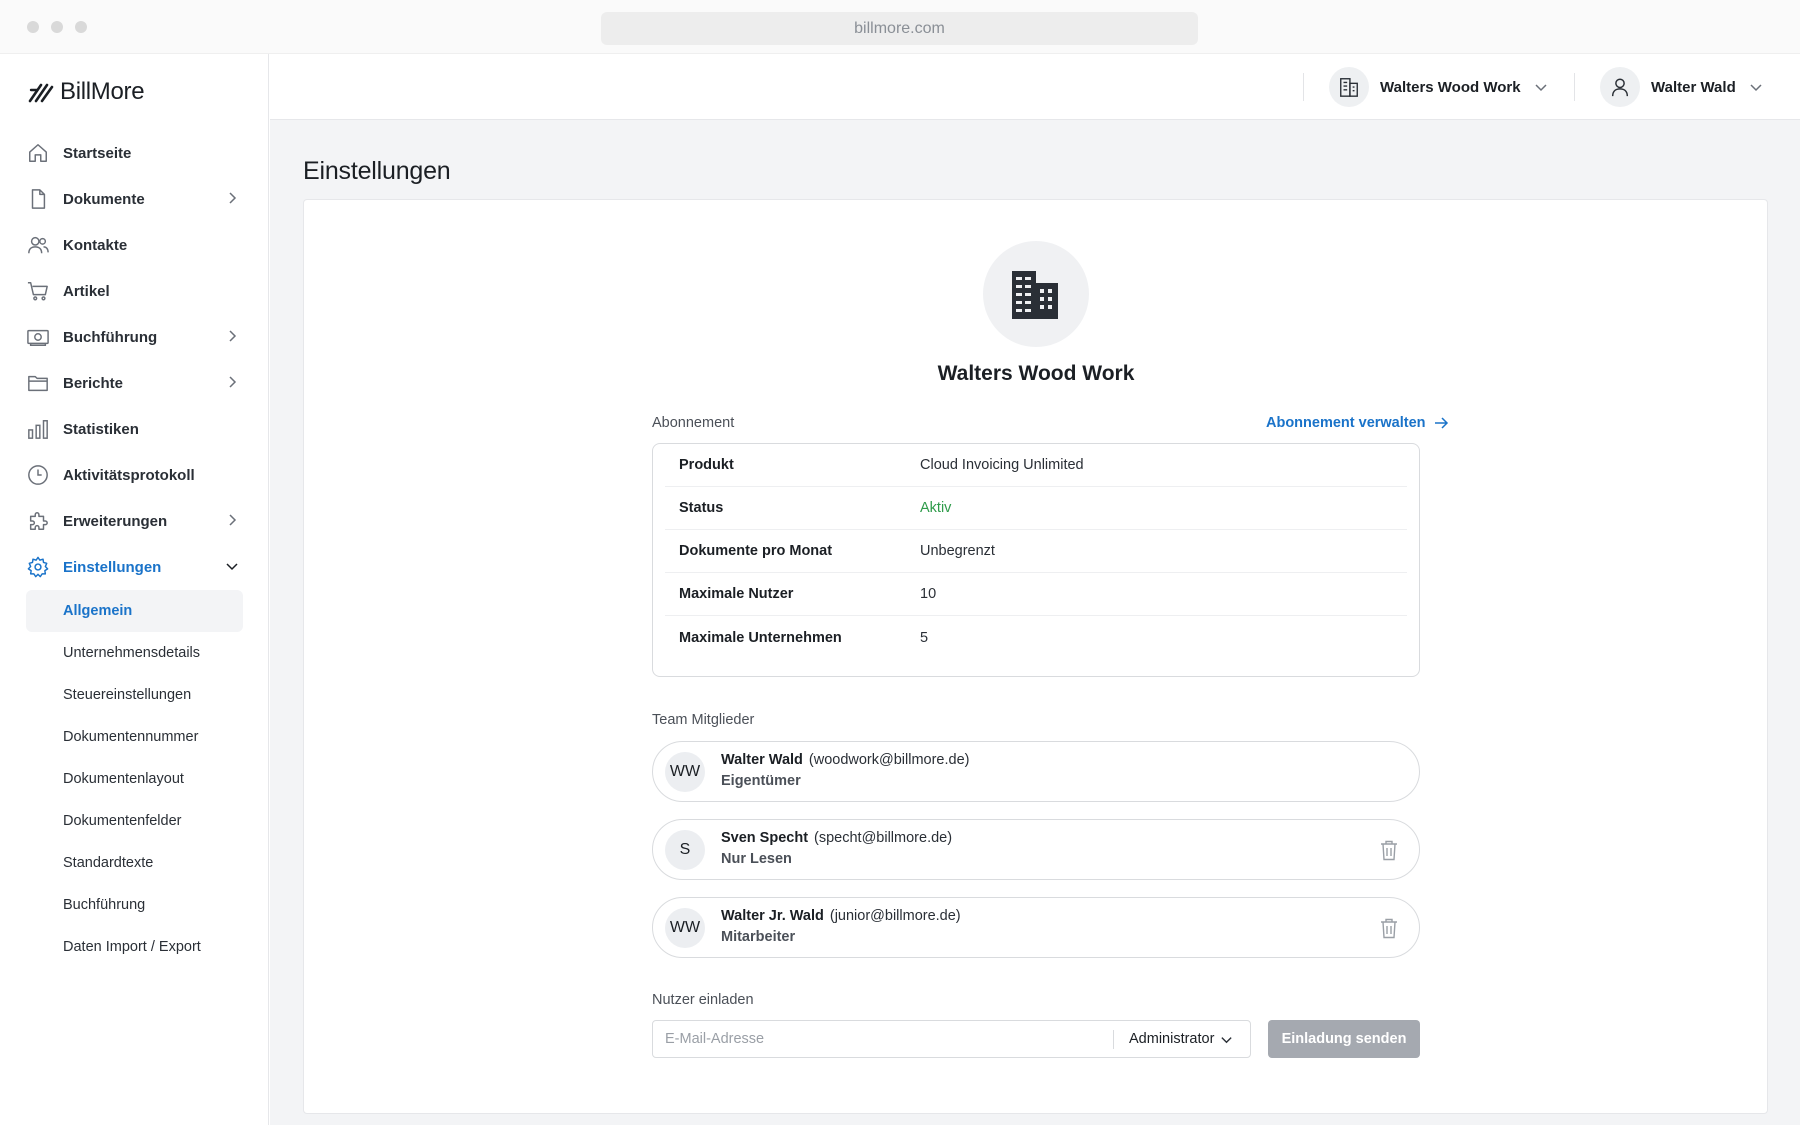 The image size is (1800, 1125). Describe the element at coordinates (38, 429) in the screenshot. I see `bar-chart-icon` at that location.